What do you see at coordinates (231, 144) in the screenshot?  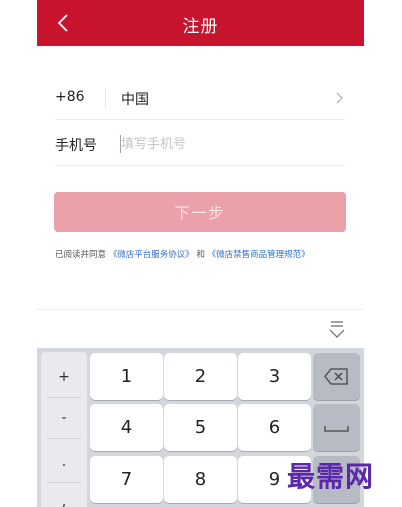 I see `phone-input` at bounding box center [231, 144].